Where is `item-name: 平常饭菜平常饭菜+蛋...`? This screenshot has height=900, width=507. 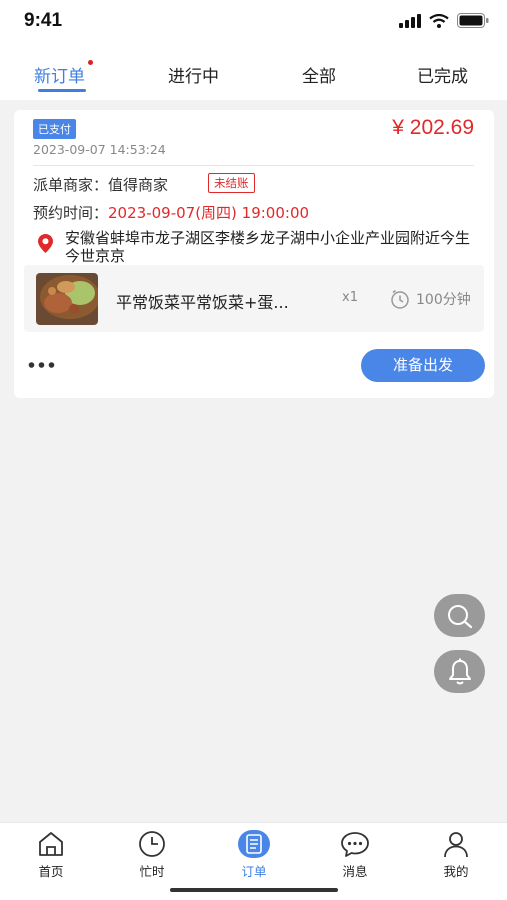 item-name: 平常饭菜平常饭菜+蛋... is located at coordinates (202, 302).